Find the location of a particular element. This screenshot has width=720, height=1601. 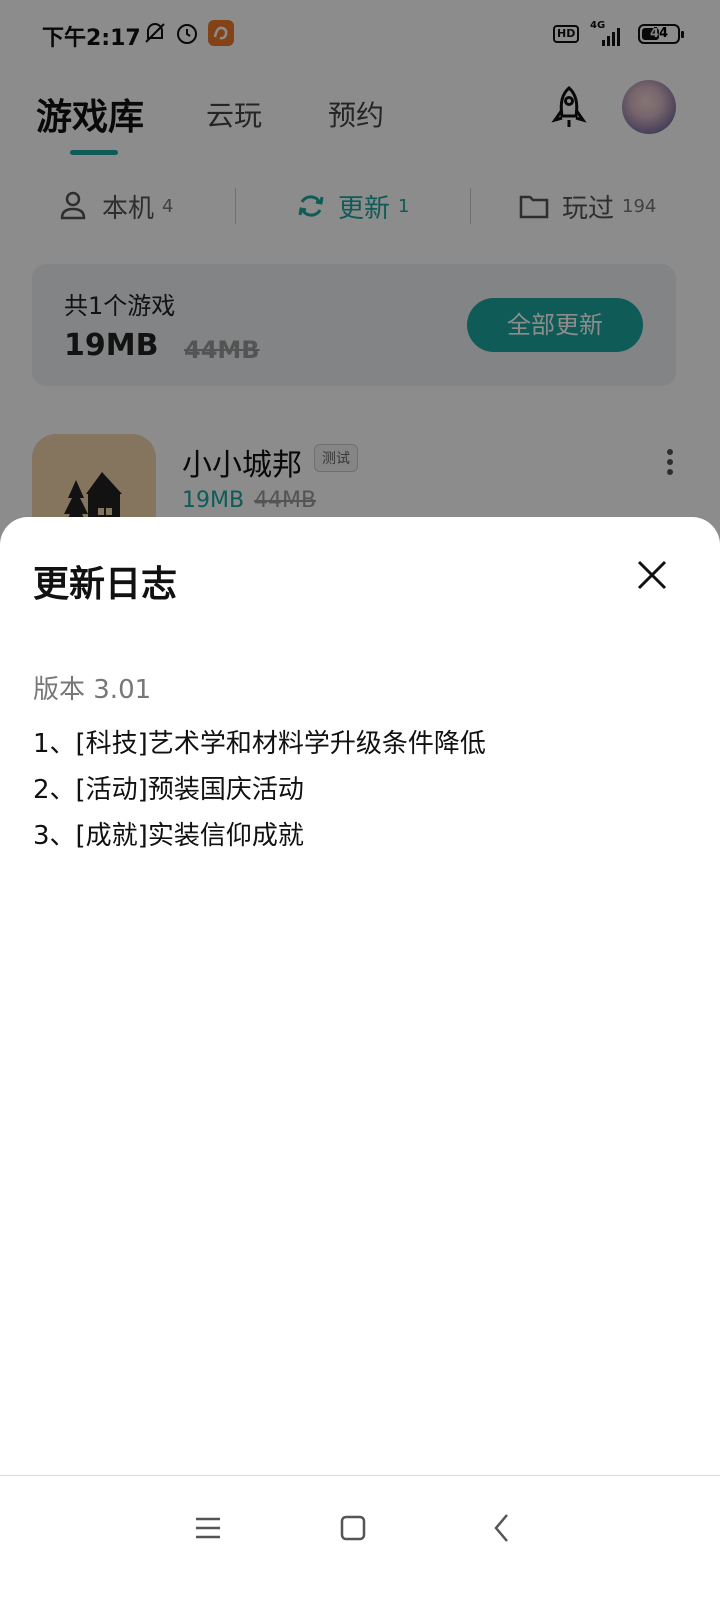

changelog-item: 1、[科技]艺术学和材料学升级条件降低 is located at coordinates (259, 744).